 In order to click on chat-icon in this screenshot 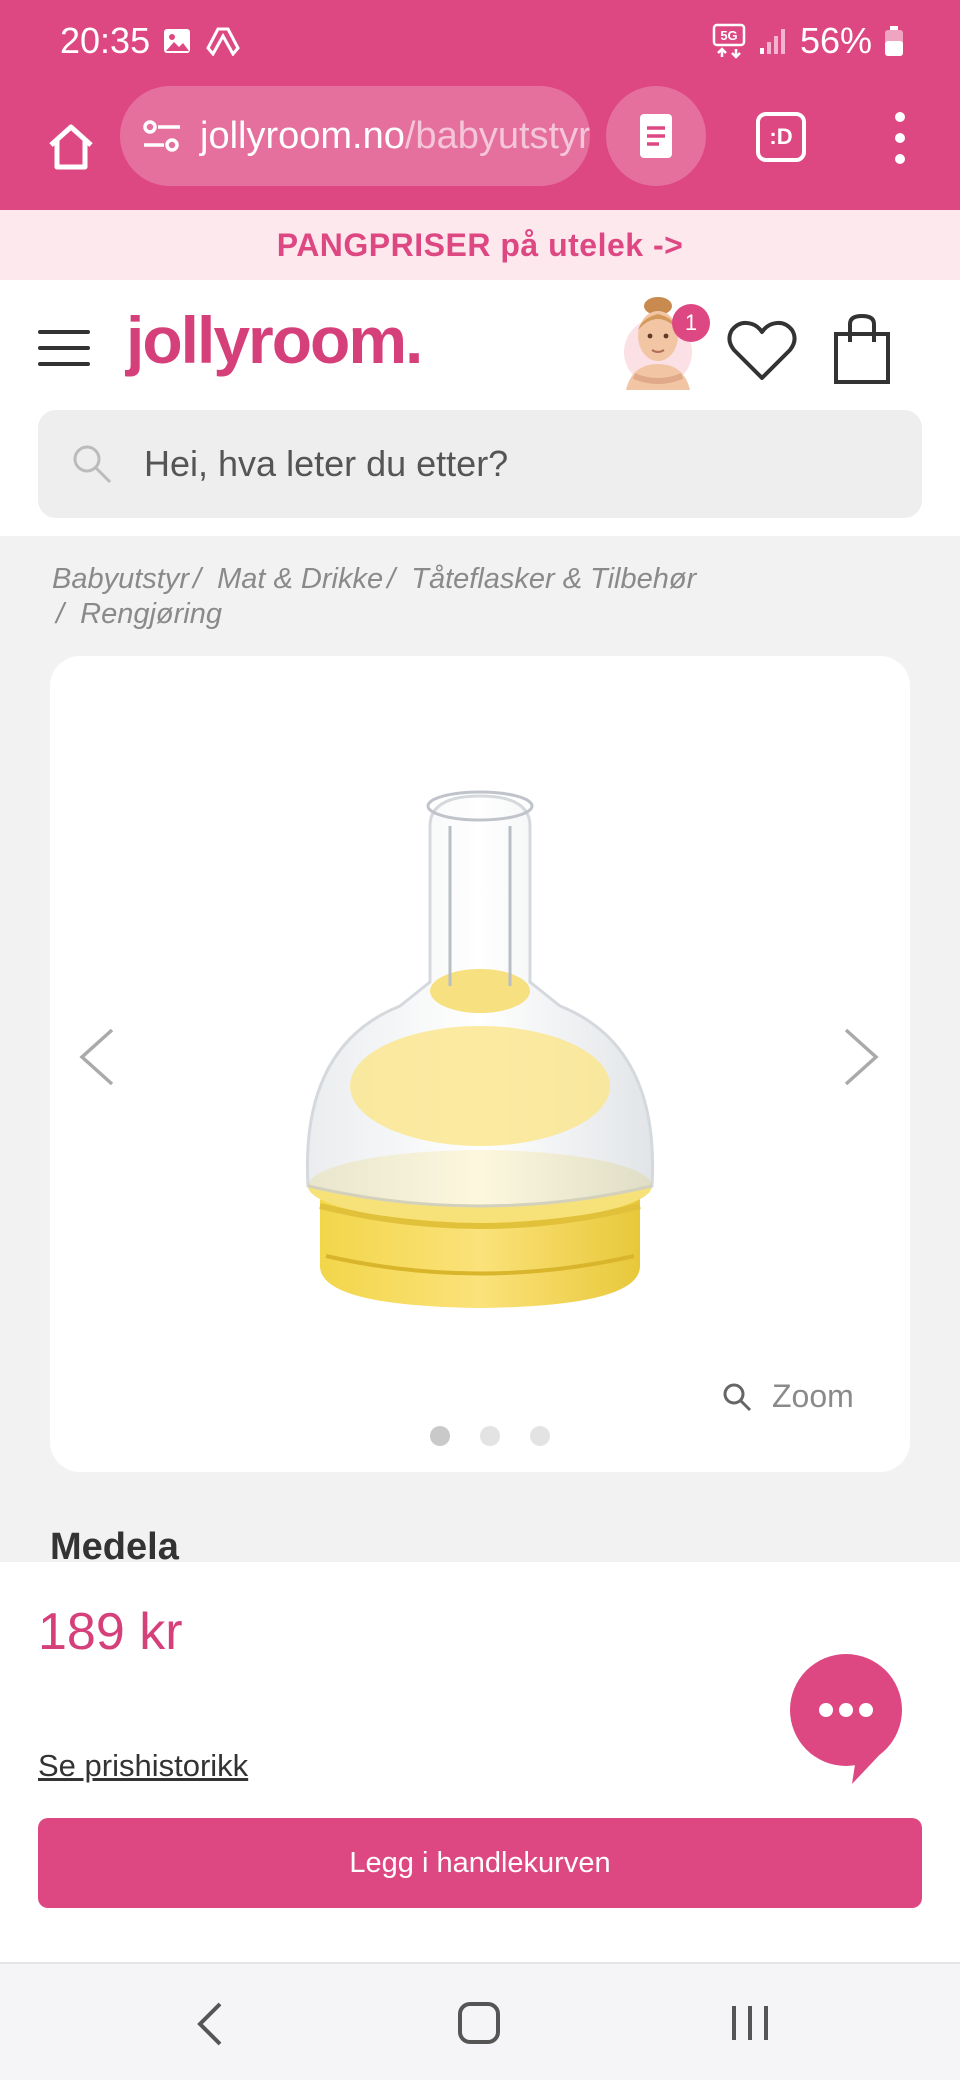, I will do `click(846, 1720)`.